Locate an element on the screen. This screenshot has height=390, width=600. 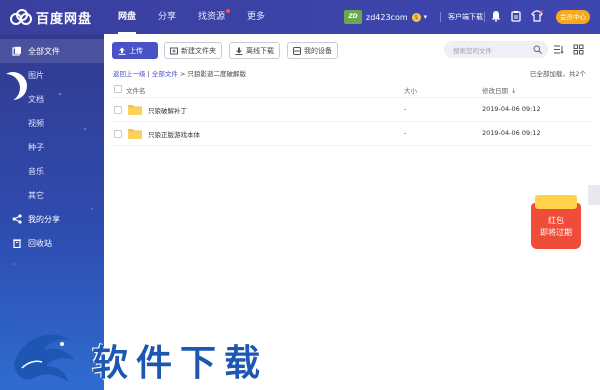
header-modified-date: 修改日期 ↓ is located at coordinates (499, 90).